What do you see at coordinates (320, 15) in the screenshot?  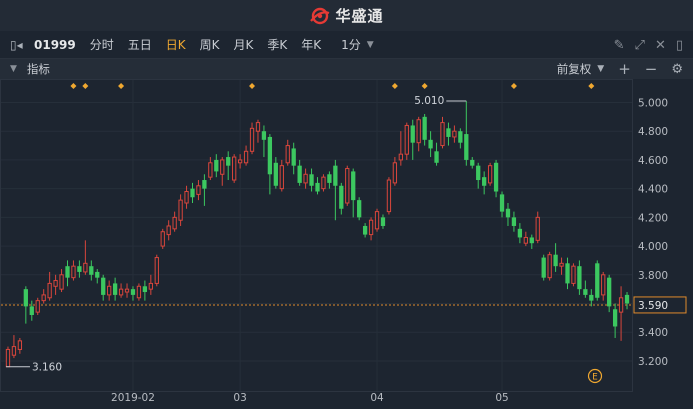 I see `brand-logo-icon` at bounding box center [320, 15].